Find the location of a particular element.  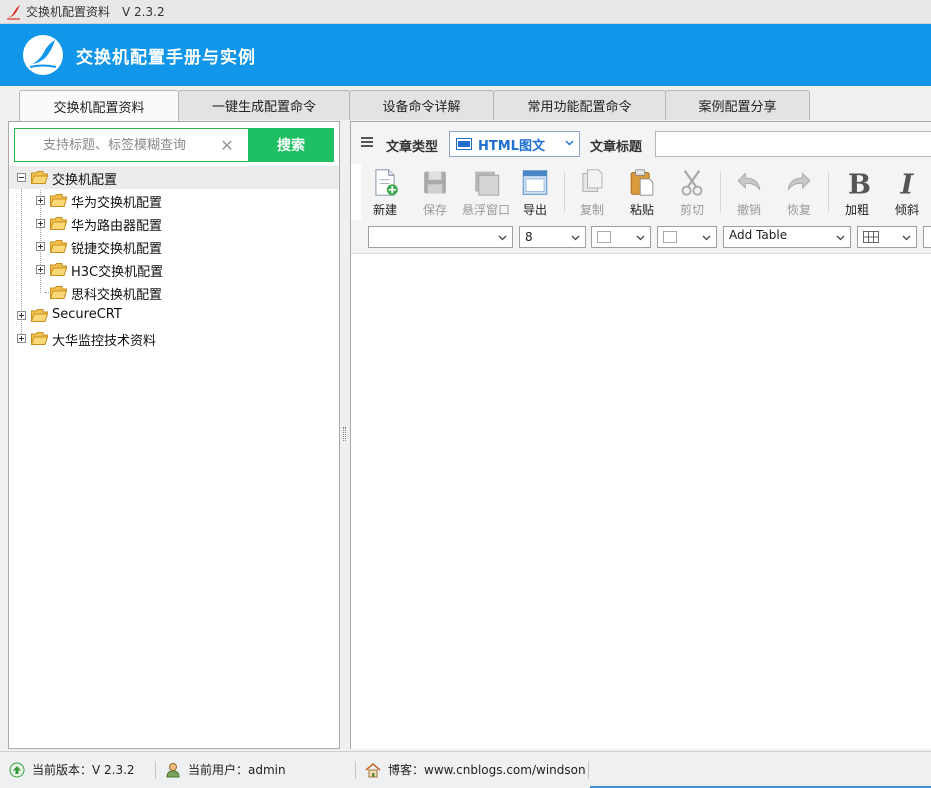

status-user: 当前用户：admin is located at coordinates (225, 769).